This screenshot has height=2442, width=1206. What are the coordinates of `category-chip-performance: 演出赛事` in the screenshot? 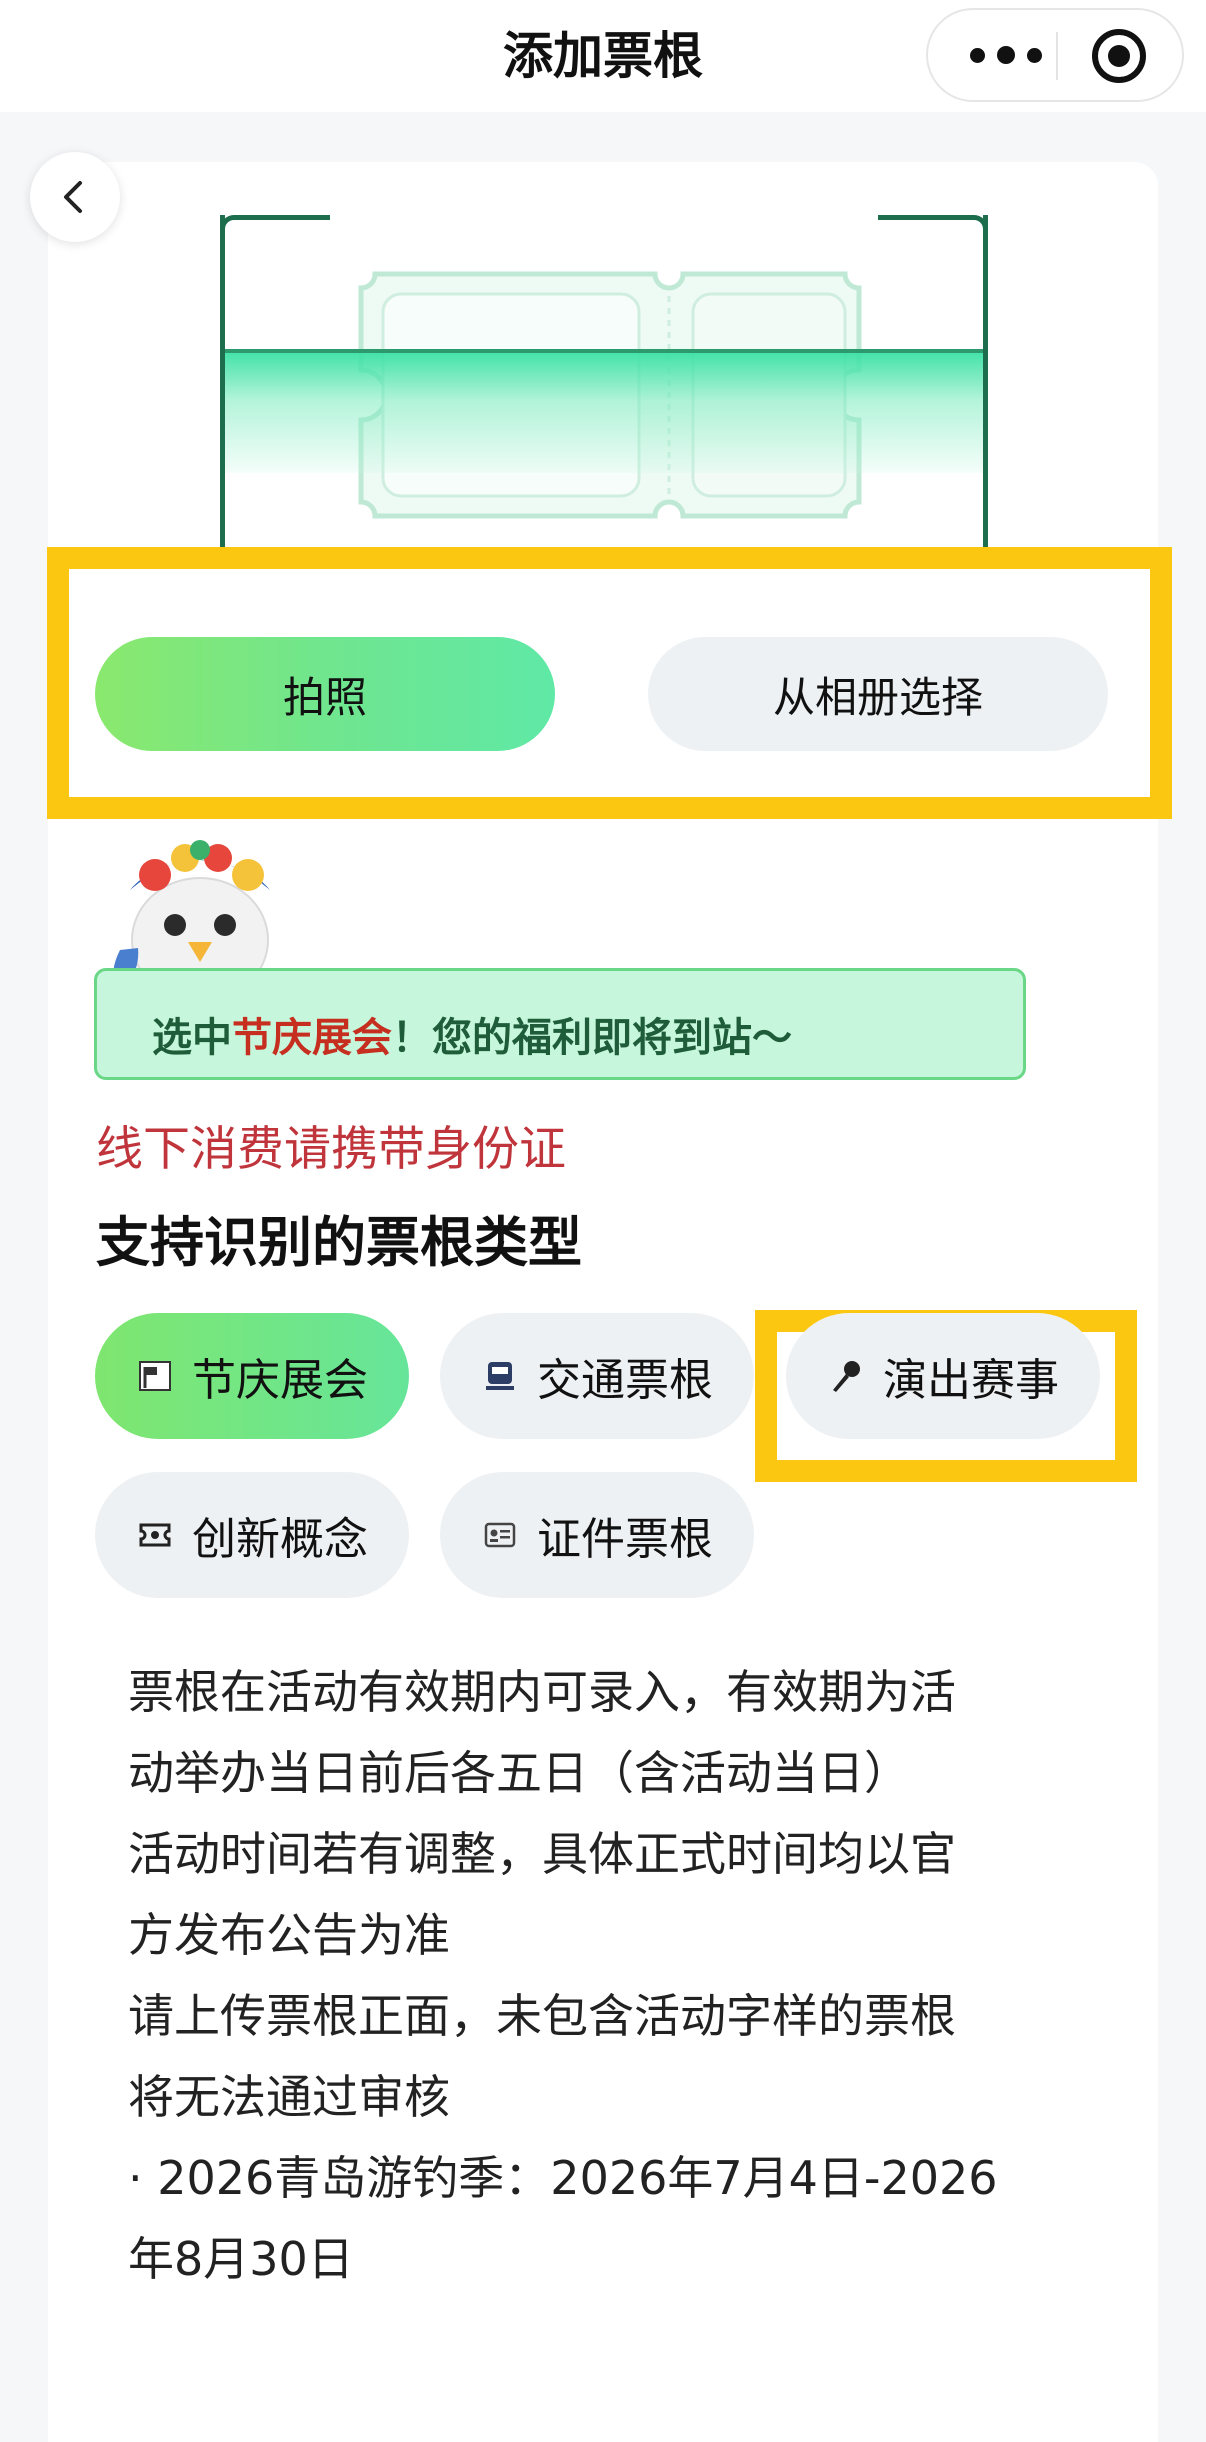 It's located at (943, 1376).